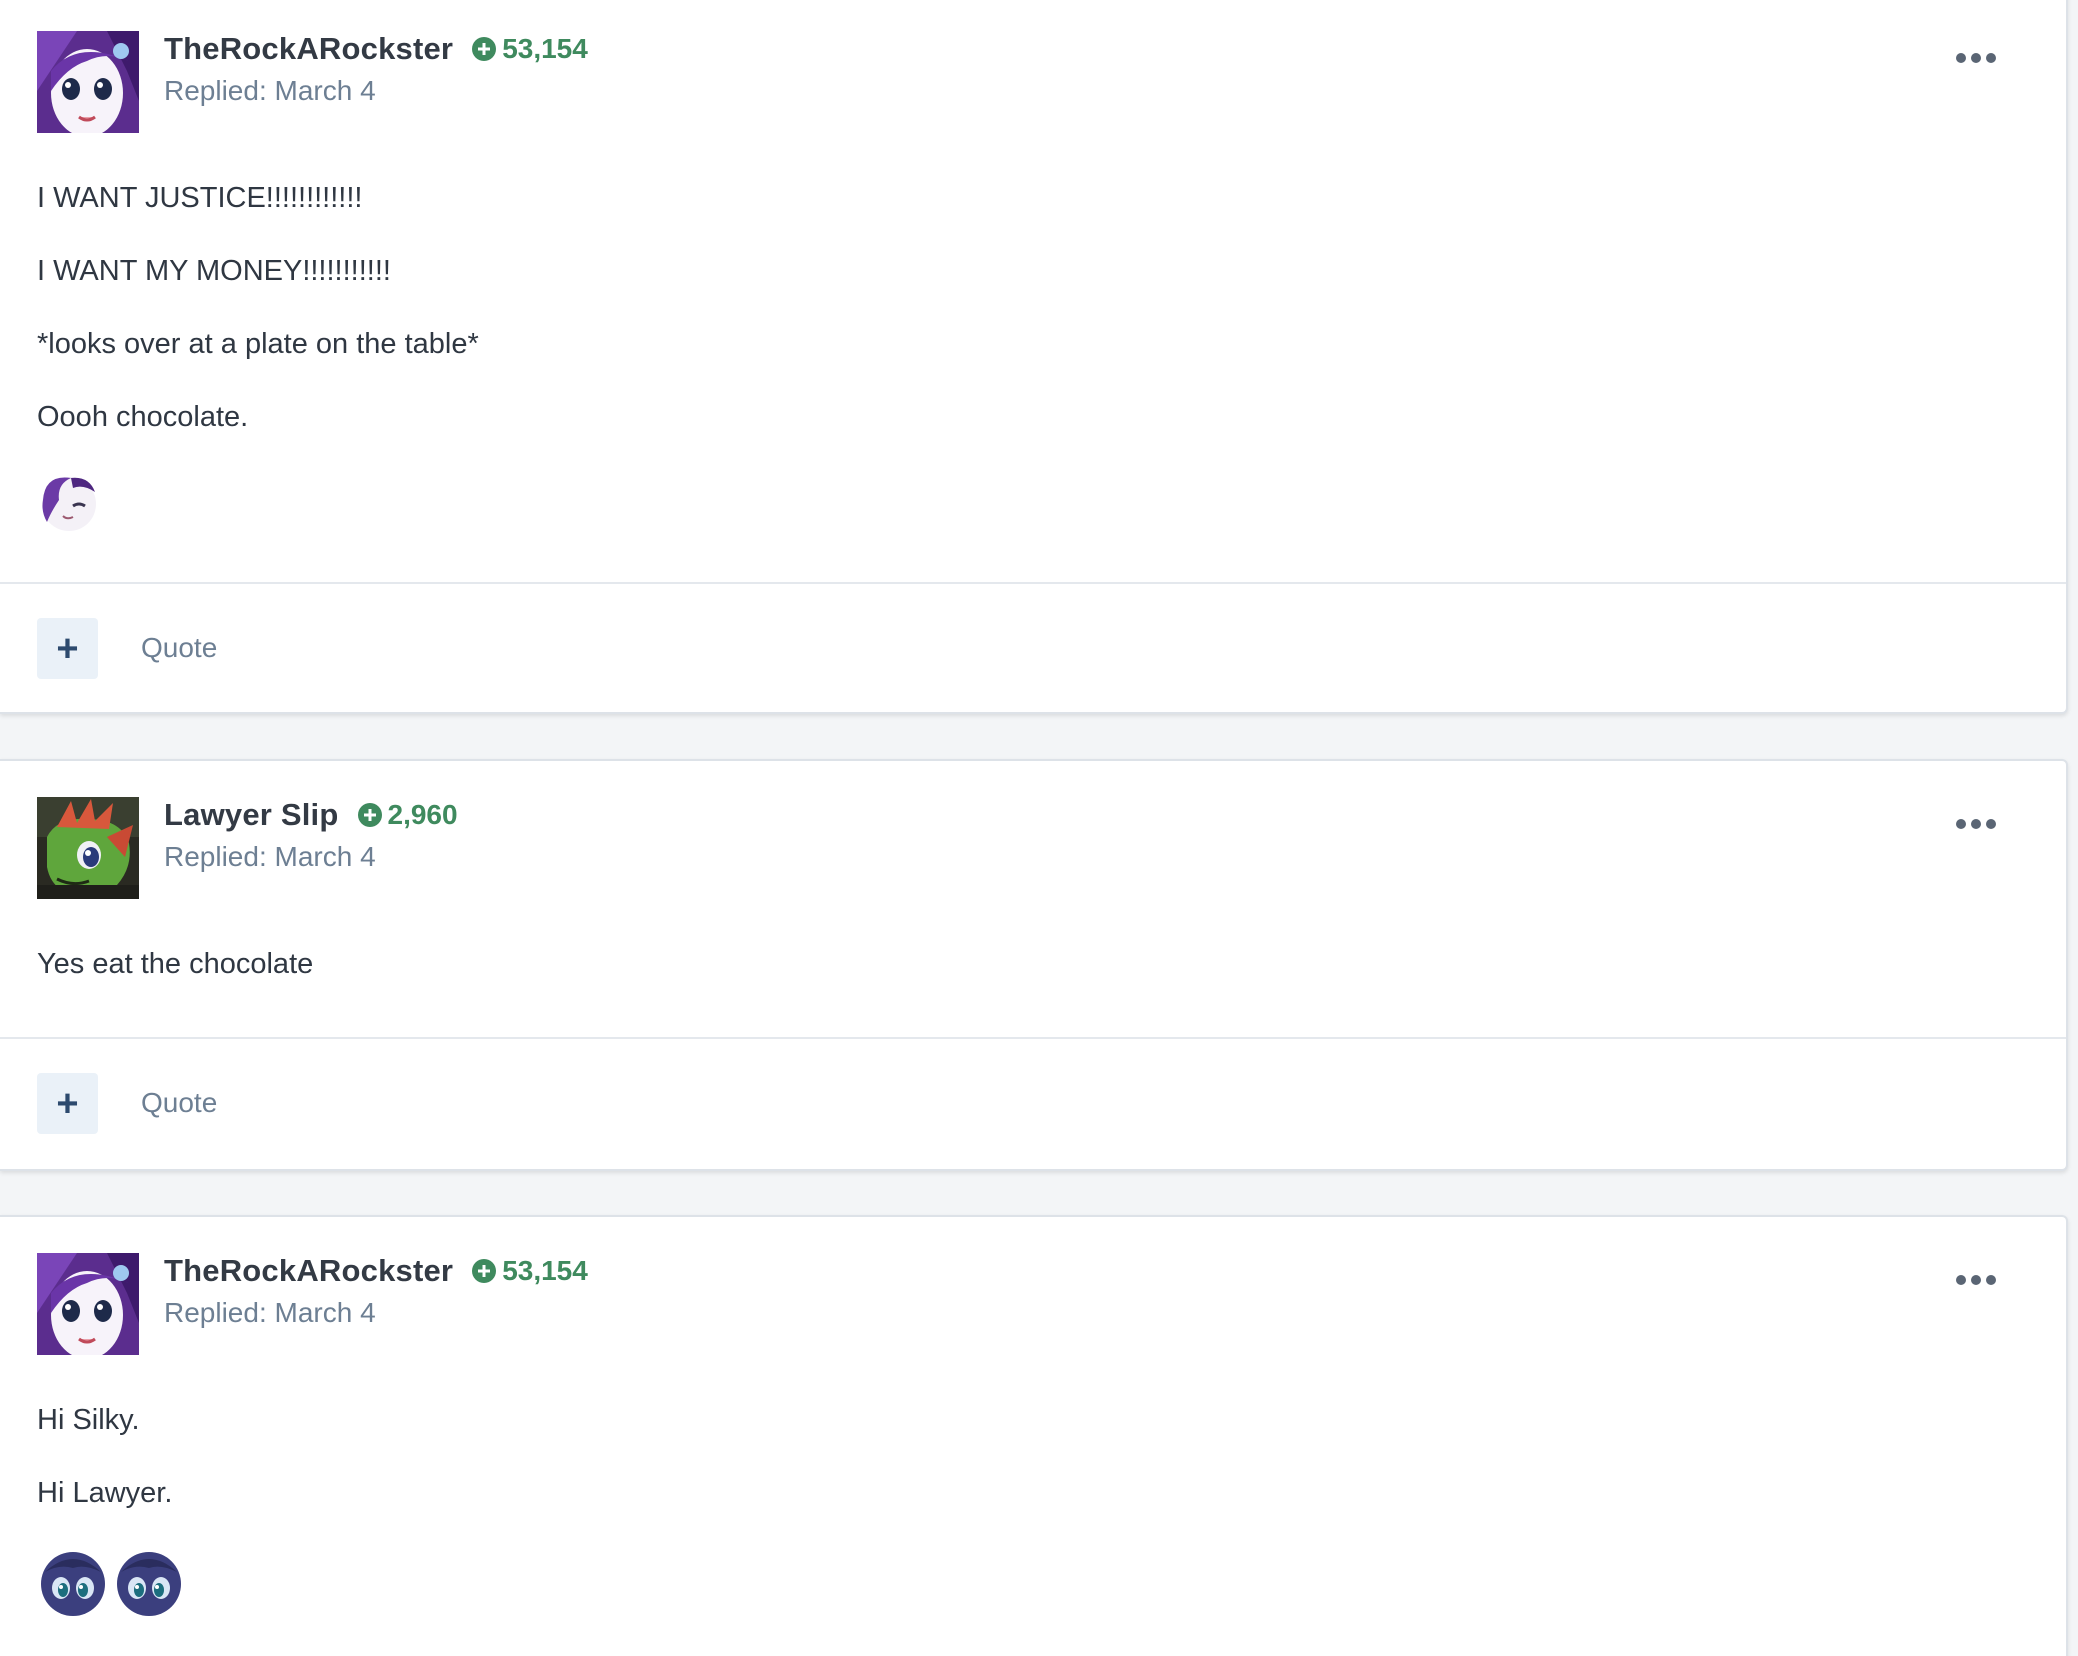 The height and width of the screenshot is (1656, 2078). I want to click on post-paragraph: I WANT JUSTICE!!!!!!!!!!!!, so click(200, 198).